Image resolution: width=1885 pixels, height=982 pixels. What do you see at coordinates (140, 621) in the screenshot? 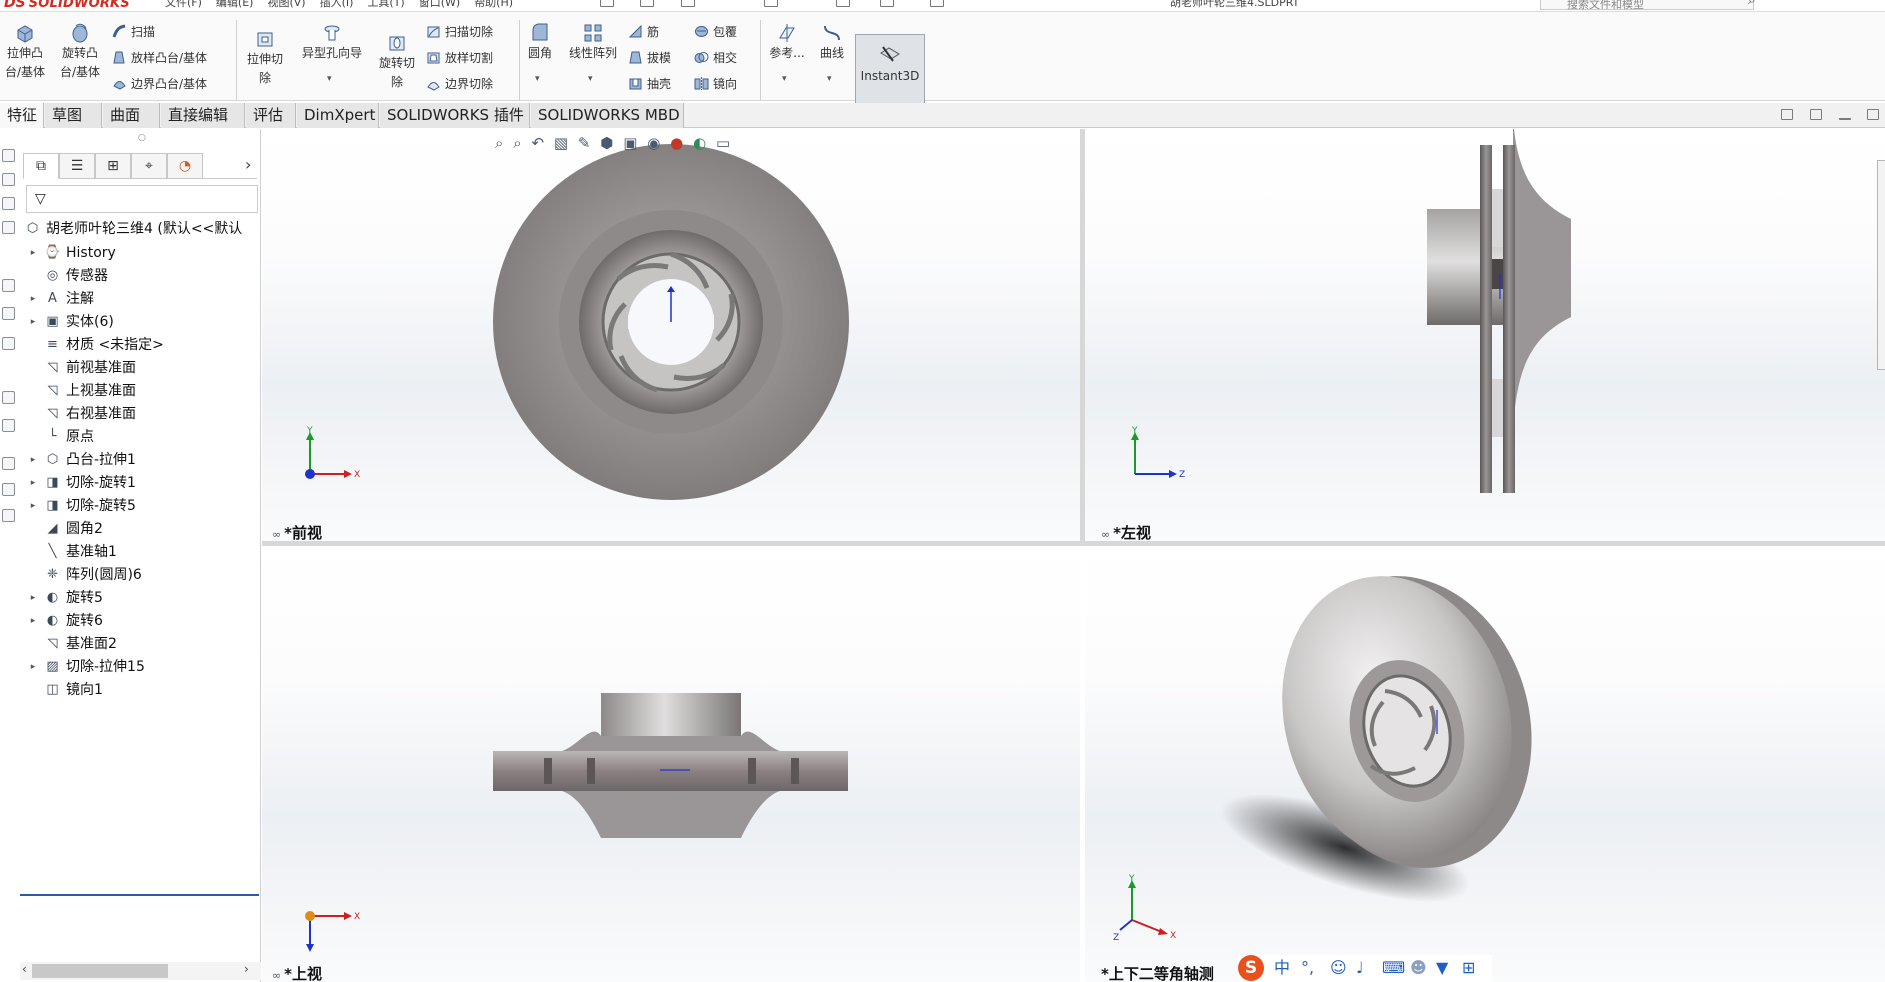
I see `tree-item: ▸ ◐ 旋转6` at bounding box center [140, 621].